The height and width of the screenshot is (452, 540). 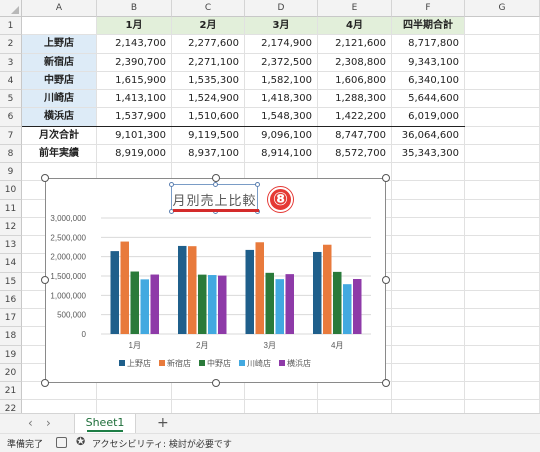 What do you see at coordinates (355, 117) in the screenshot?
I see `sales-value-cell: 1,422,200` at bounding box center [355, 117].